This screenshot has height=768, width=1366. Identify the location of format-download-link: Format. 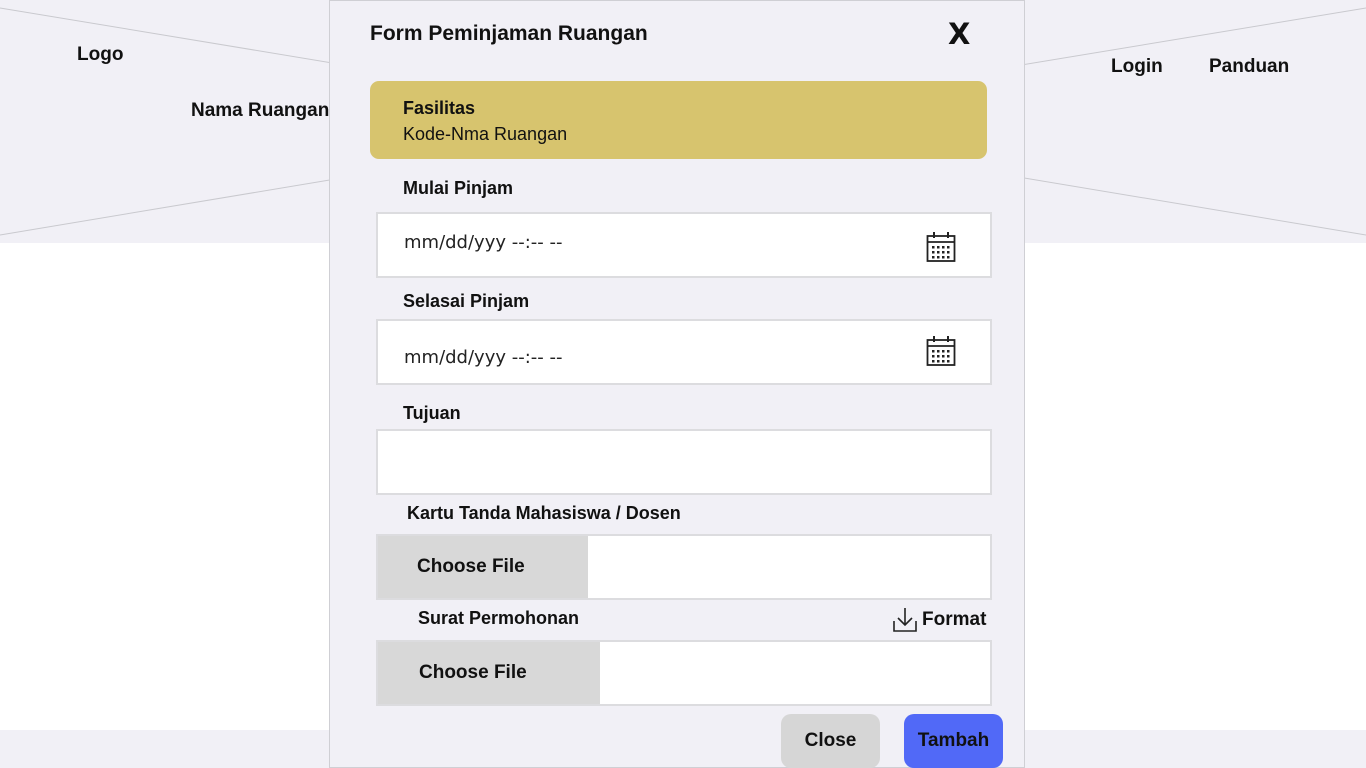
(939, 620).